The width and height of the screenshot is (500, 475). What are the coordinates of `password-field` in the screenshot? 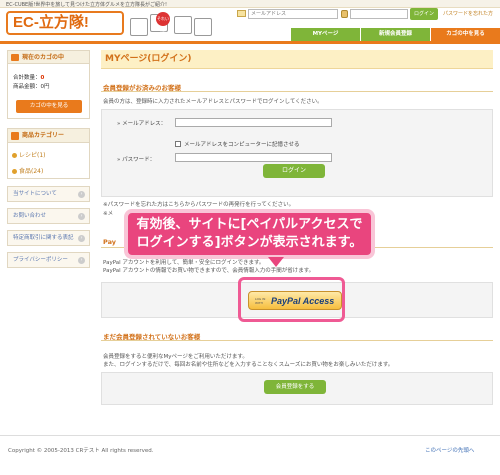 It's located at (253, 157).